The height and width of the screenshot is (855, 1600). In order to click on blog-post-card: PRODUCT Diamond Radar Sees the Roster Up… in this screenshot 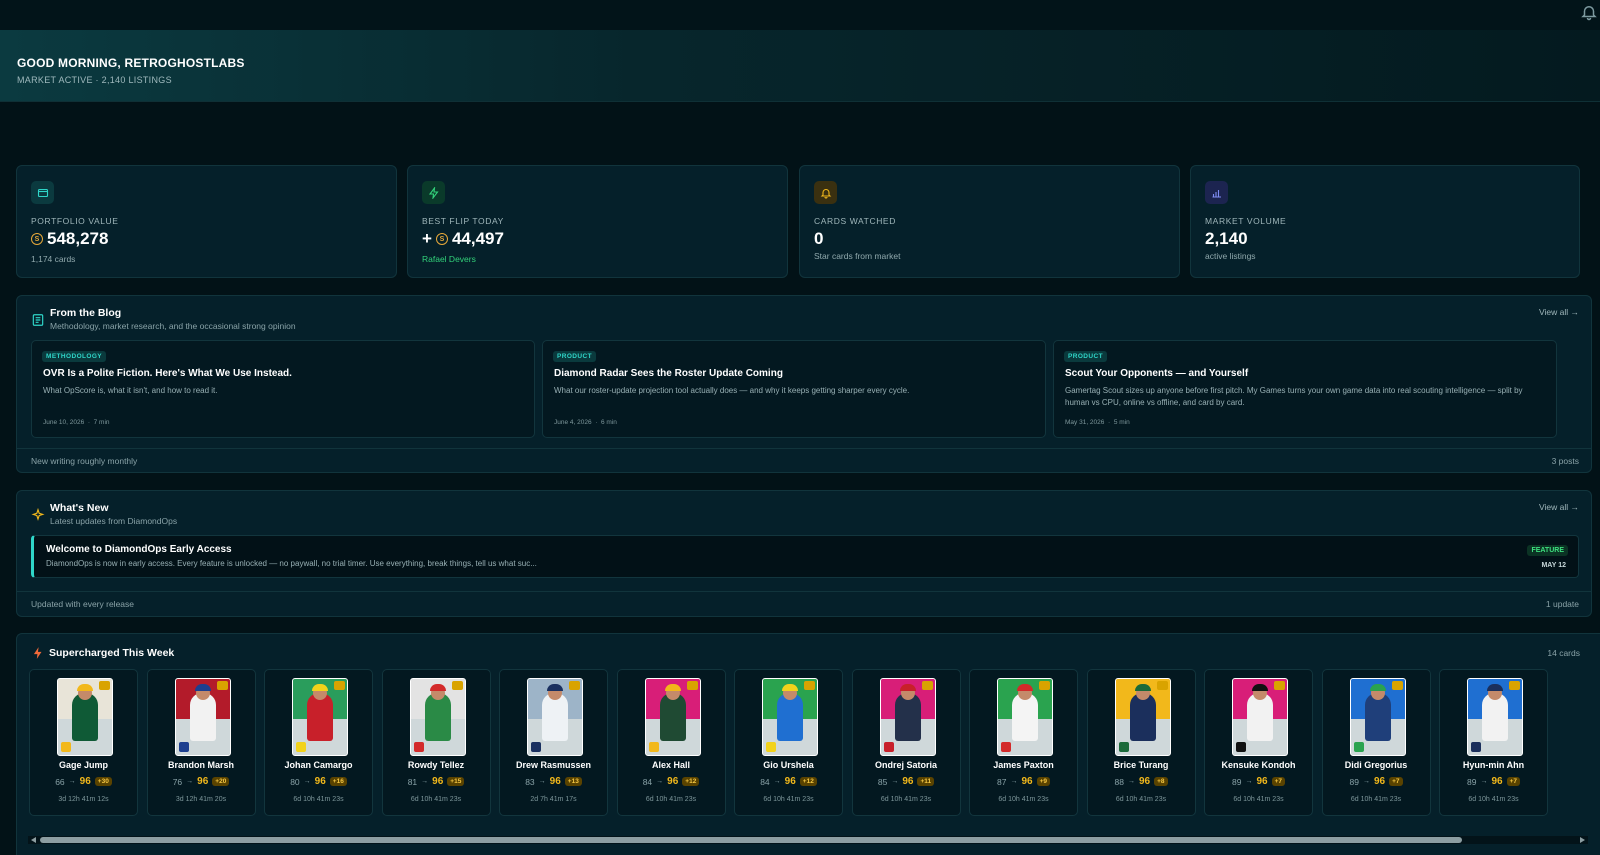, I will do `click(794, 389)`.